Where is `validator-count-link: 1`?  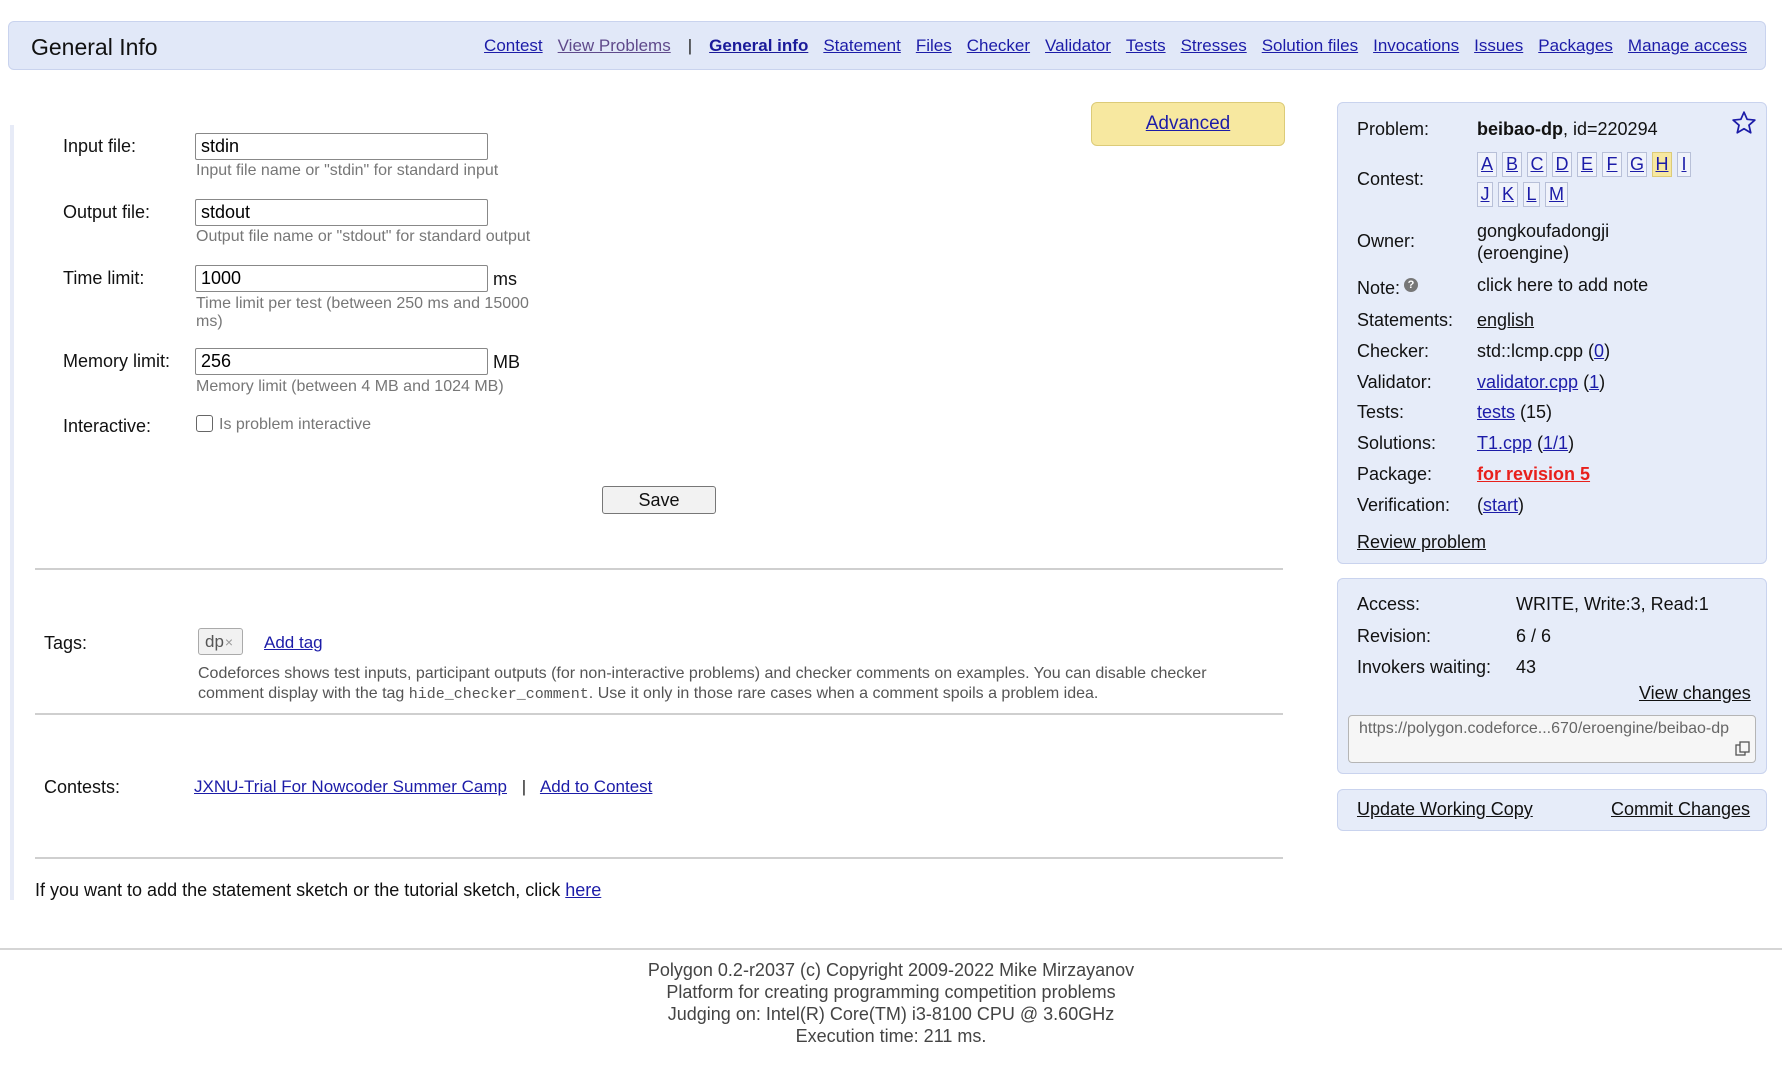 validator-count-link: 1 is located at coordinates (1594, 382).